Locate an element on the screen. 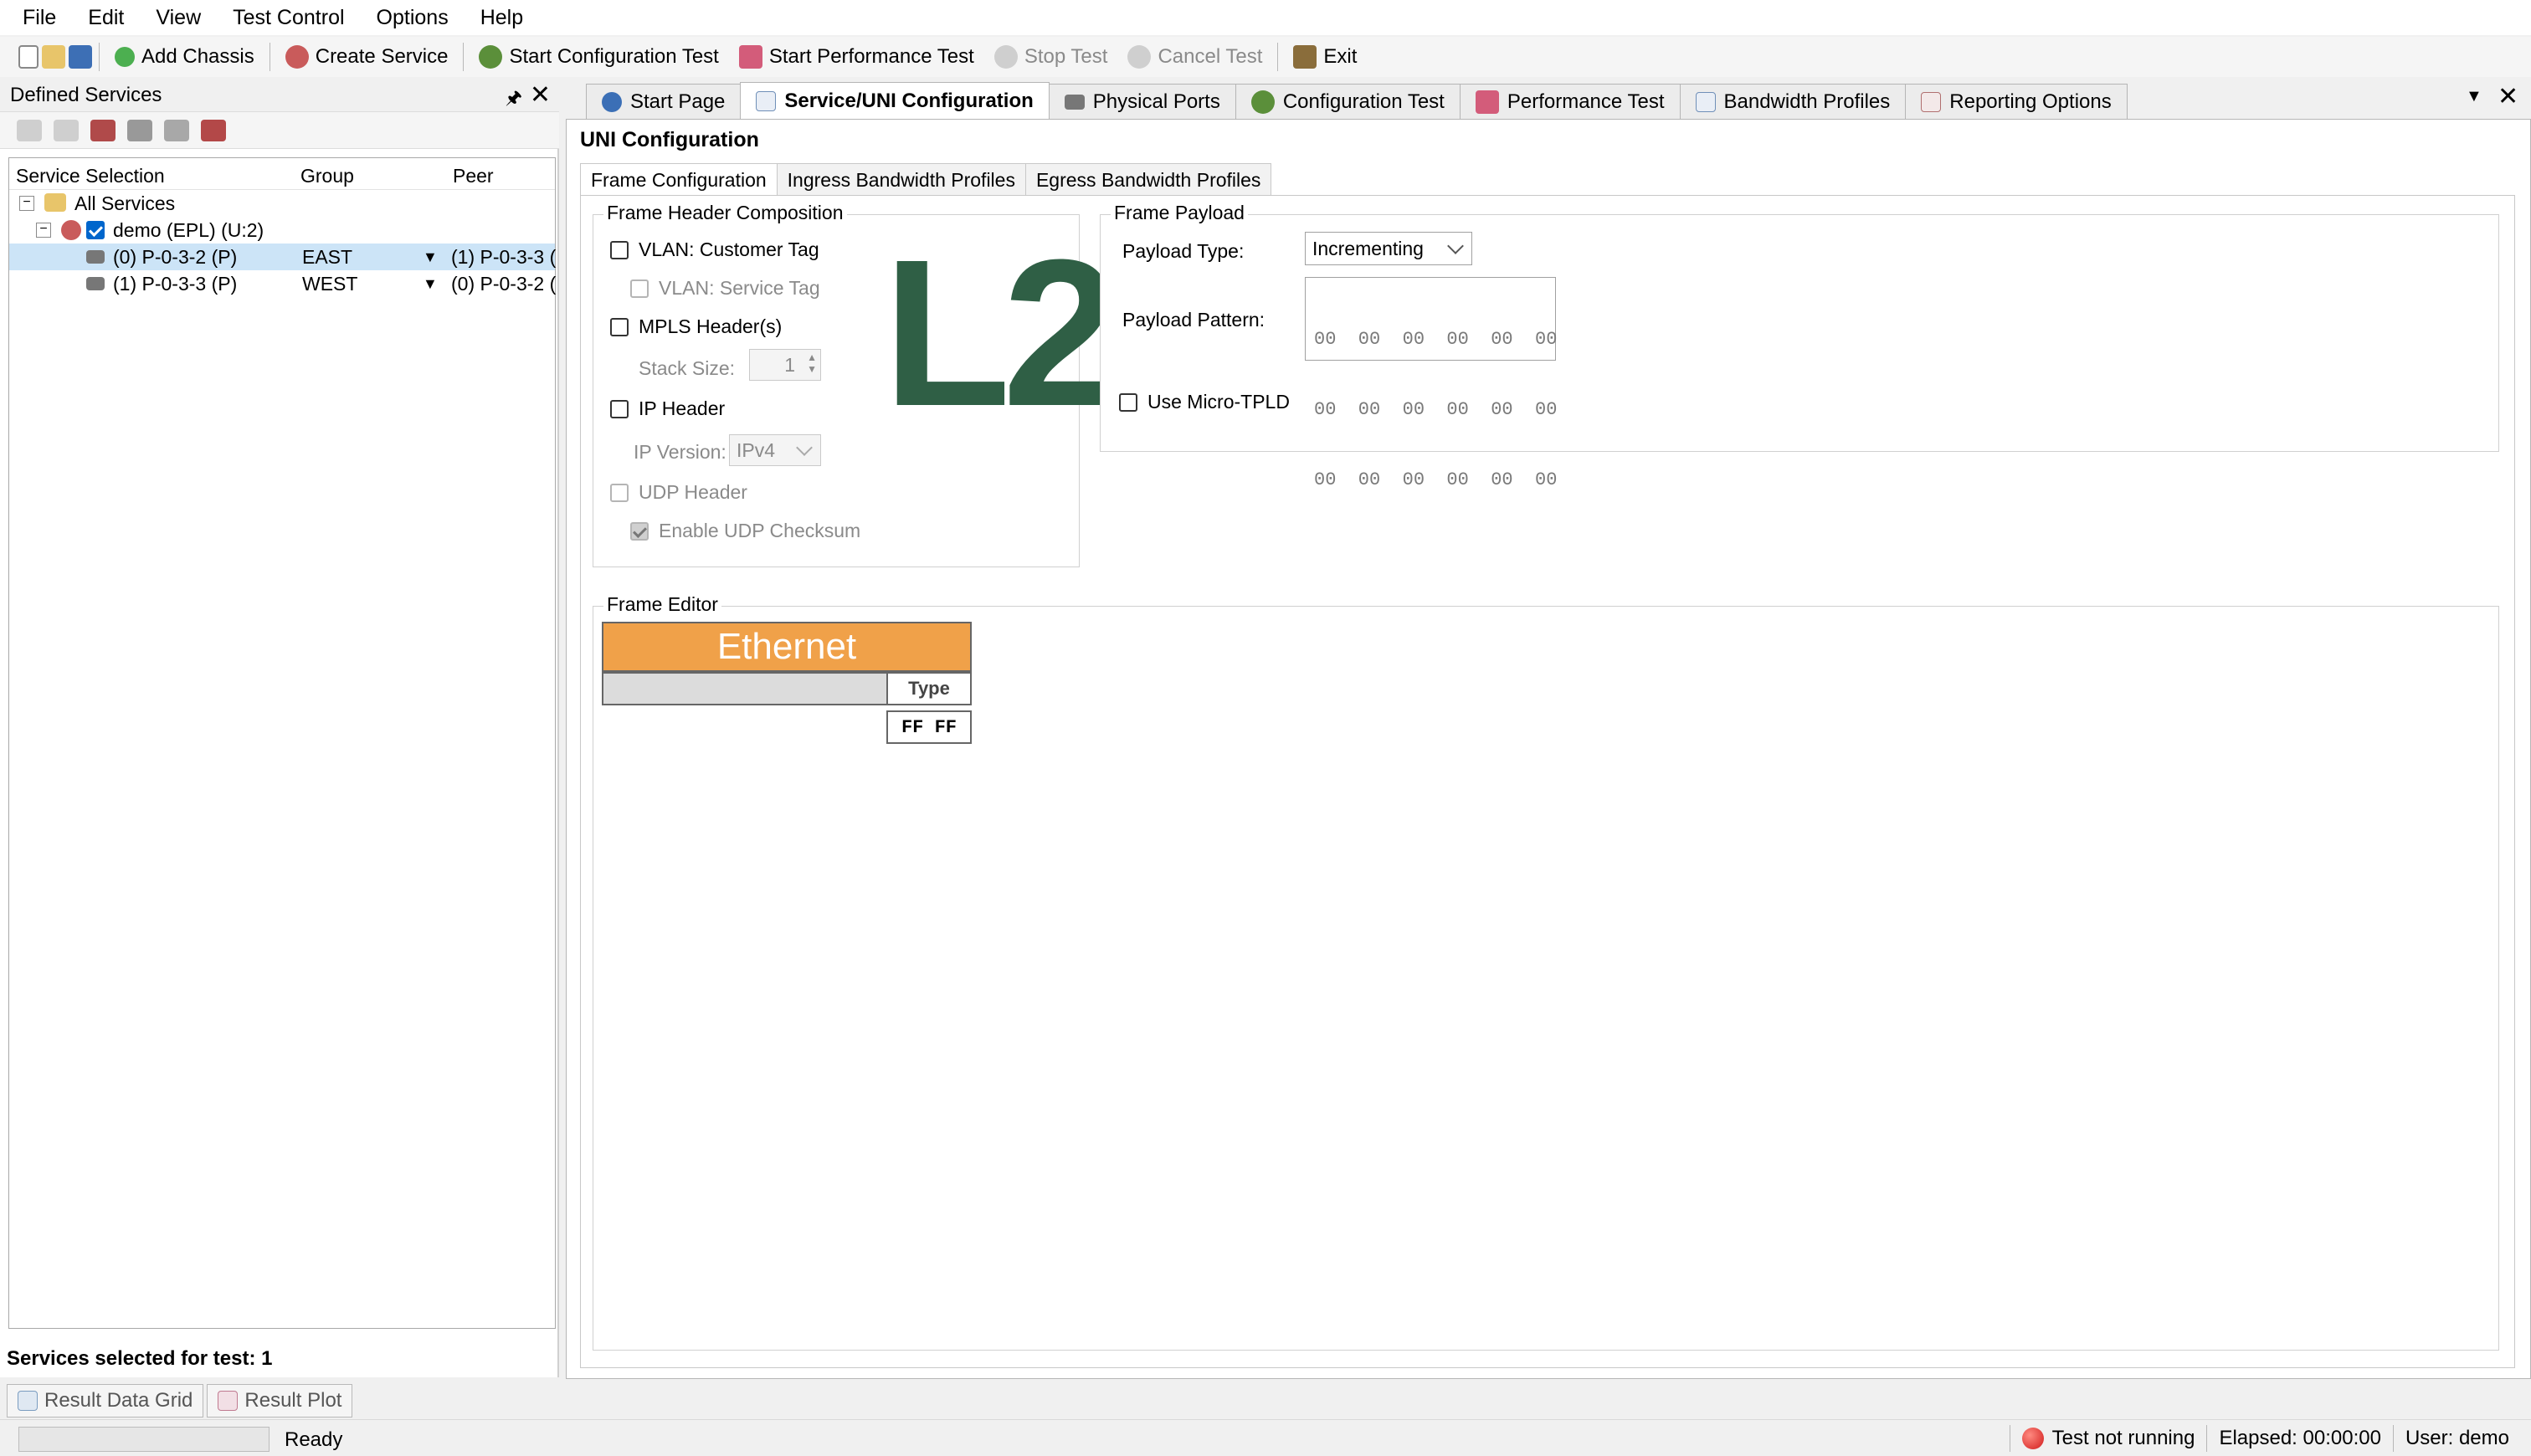  toolbar-separator is located at coordinates (99, 57).